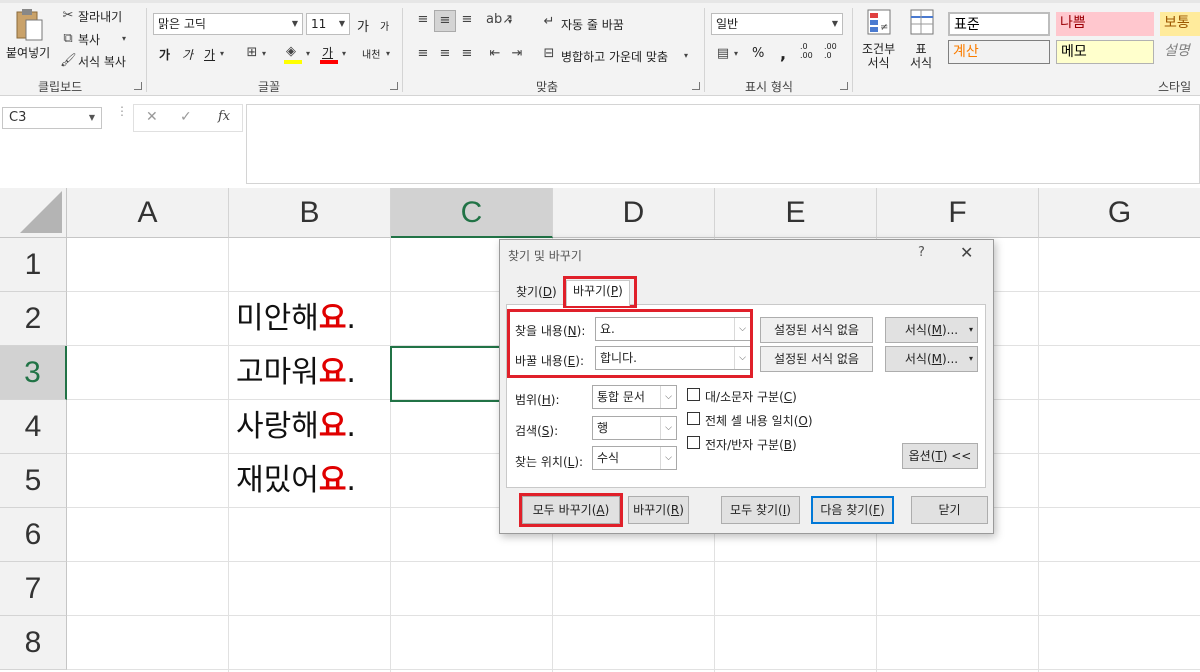 This screenshot has width=1200, height=672. I want to click on align-right-icon: ≡, so click(467, 54).